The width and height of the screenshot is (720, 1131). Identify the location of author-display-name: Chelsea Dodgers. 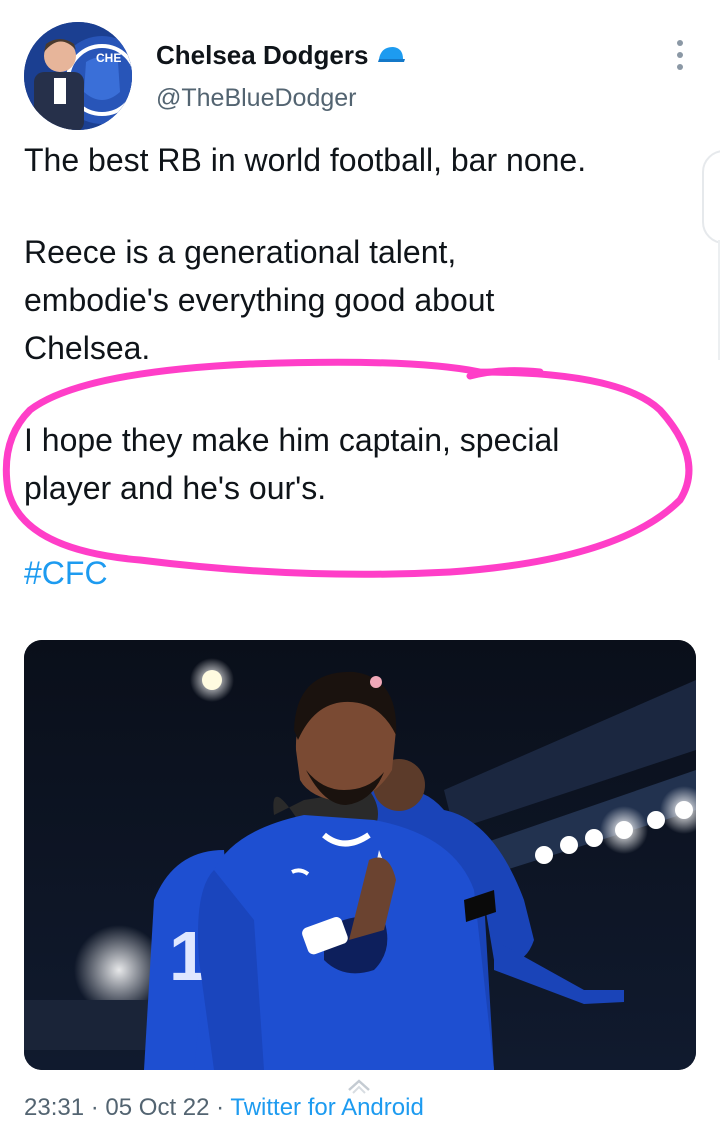
(281, 55).